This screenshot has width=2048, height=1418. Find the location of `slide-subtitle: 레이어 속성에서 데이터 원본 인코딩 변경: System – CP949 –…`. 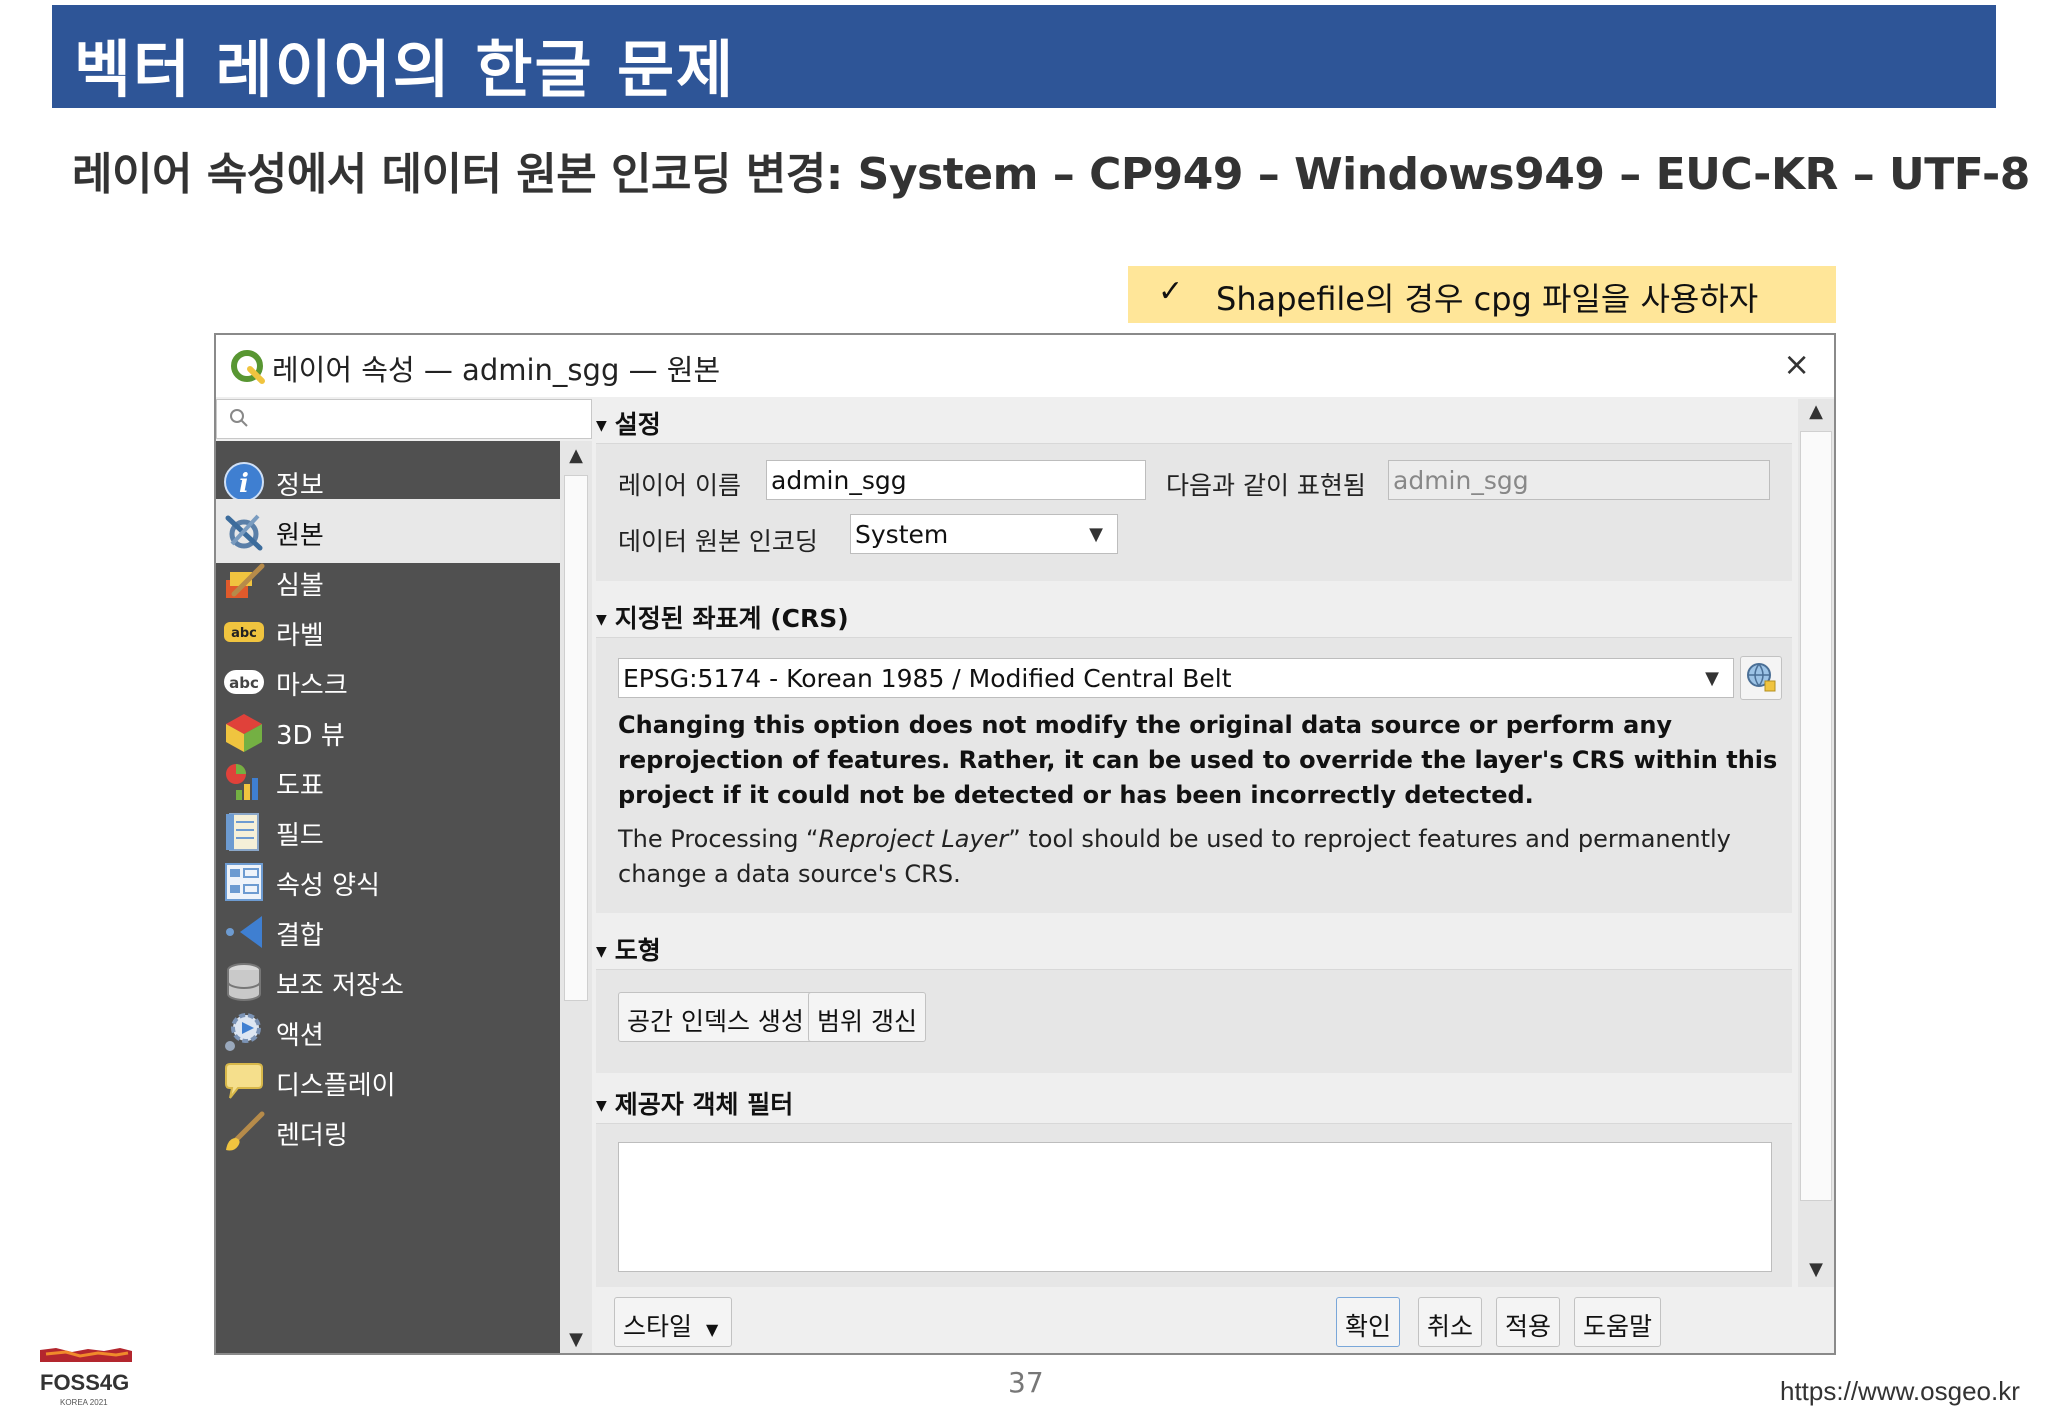

slide-subtitle: 레이어 속성에서 데이터 원본 인코딩 변경: System – CP949 –… is located at coordinates (1051, 174).